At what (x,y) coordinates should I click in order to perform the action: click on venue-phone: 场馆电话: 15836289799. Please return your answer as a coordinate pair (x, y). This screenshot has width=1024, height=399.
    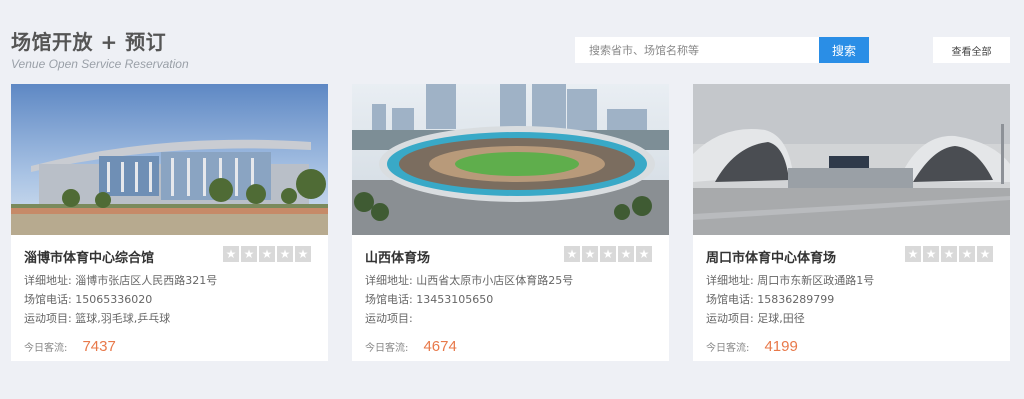
    Looking at the image, I should click on (770, 299).